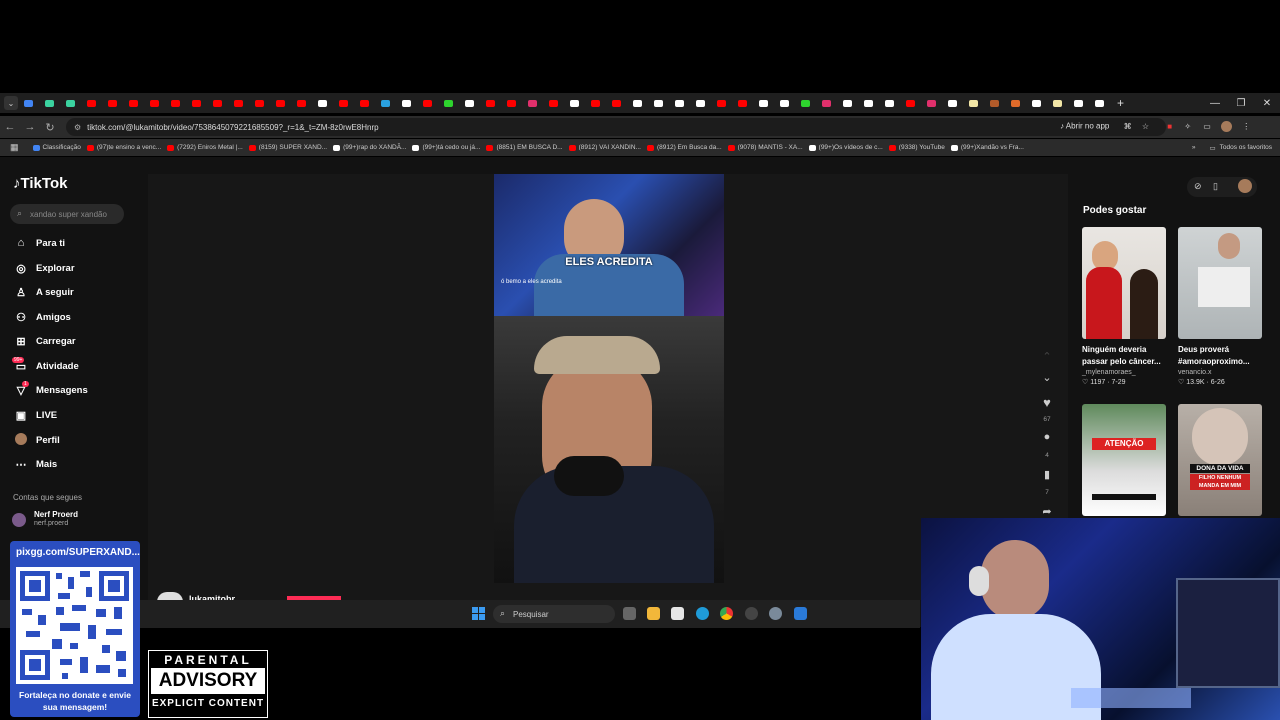  What do you see at coordinates (1220, 460) in the screenshot?
I see `suggestion-card: DONA DA VIDA FILHO NENHUM MANDA EM MIM` at bounding box center [1220, 460].